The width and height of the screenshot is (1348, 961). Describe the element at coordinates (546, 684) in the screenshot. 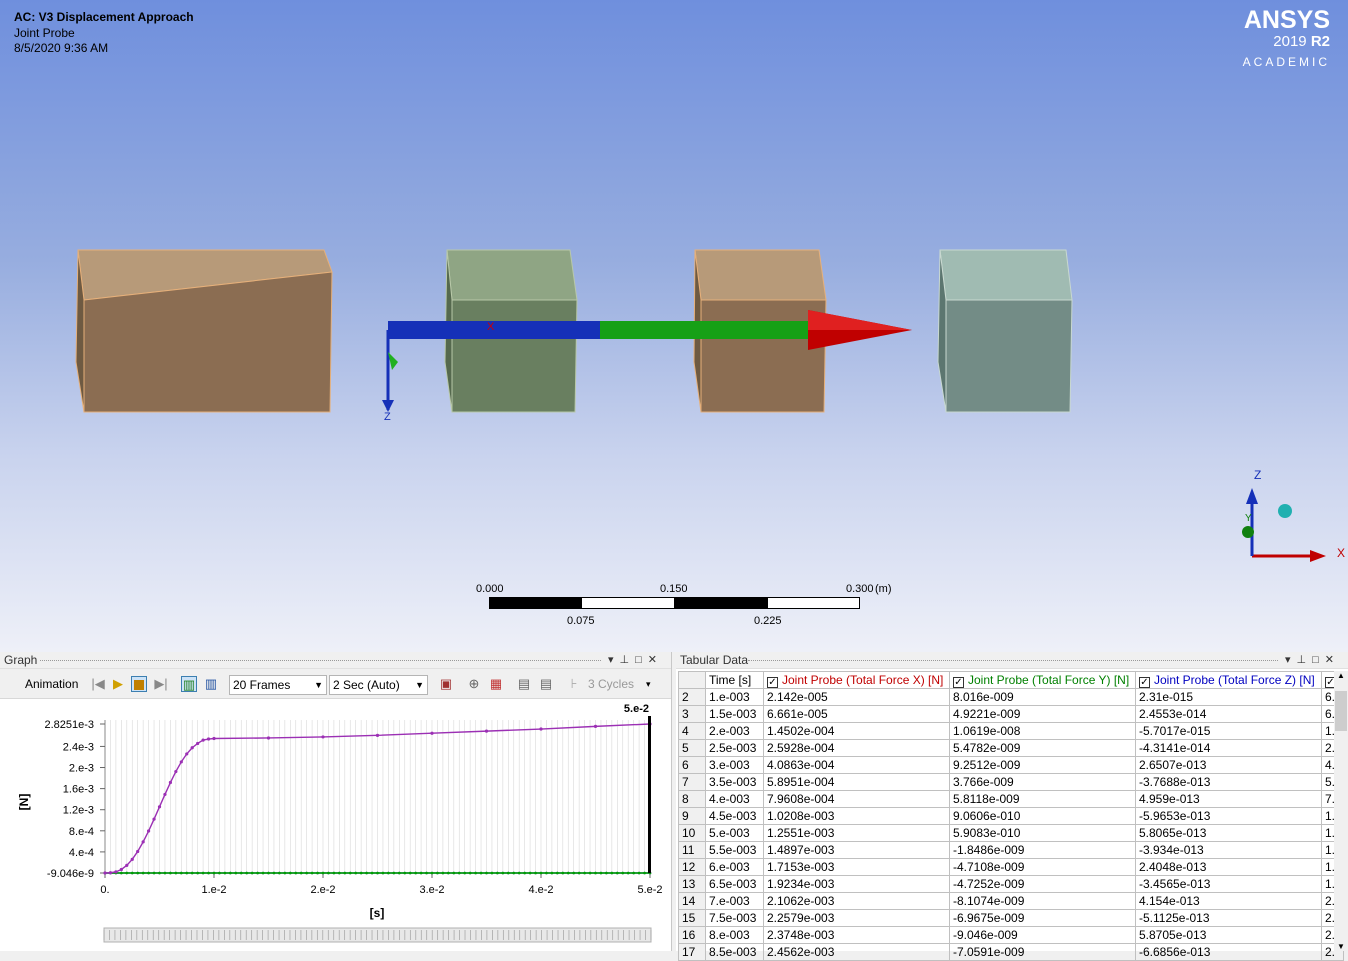

I see `chart-icon: ▤` at that location.